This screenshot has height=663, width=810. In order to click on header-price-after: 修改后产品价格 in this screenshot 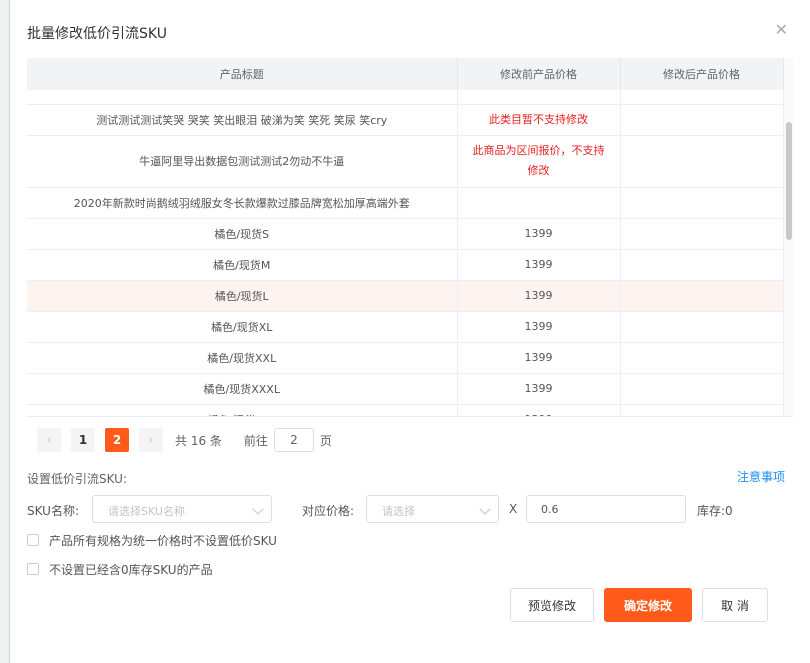, I will do `click(702, 74)`.